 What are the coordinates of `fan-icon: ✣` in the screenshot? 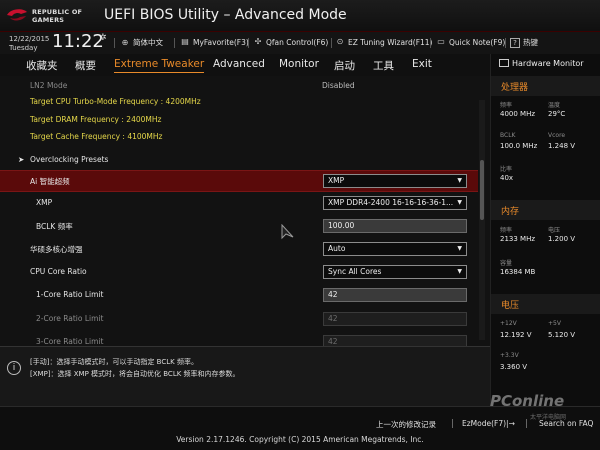 It's located at (258, 41).